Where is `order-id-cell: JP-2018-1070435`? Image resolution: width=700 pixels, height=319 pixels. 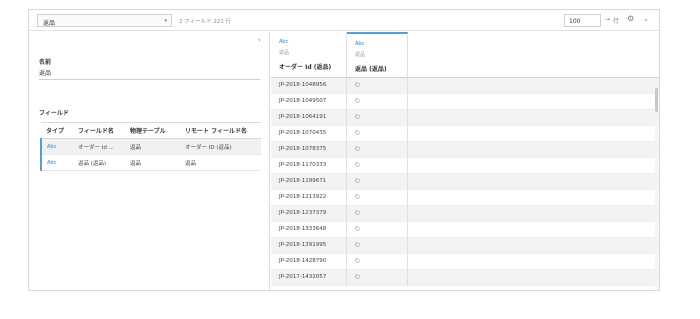 order-id-cell: JP-2018-1070435 is located at coordinates (309, 134).